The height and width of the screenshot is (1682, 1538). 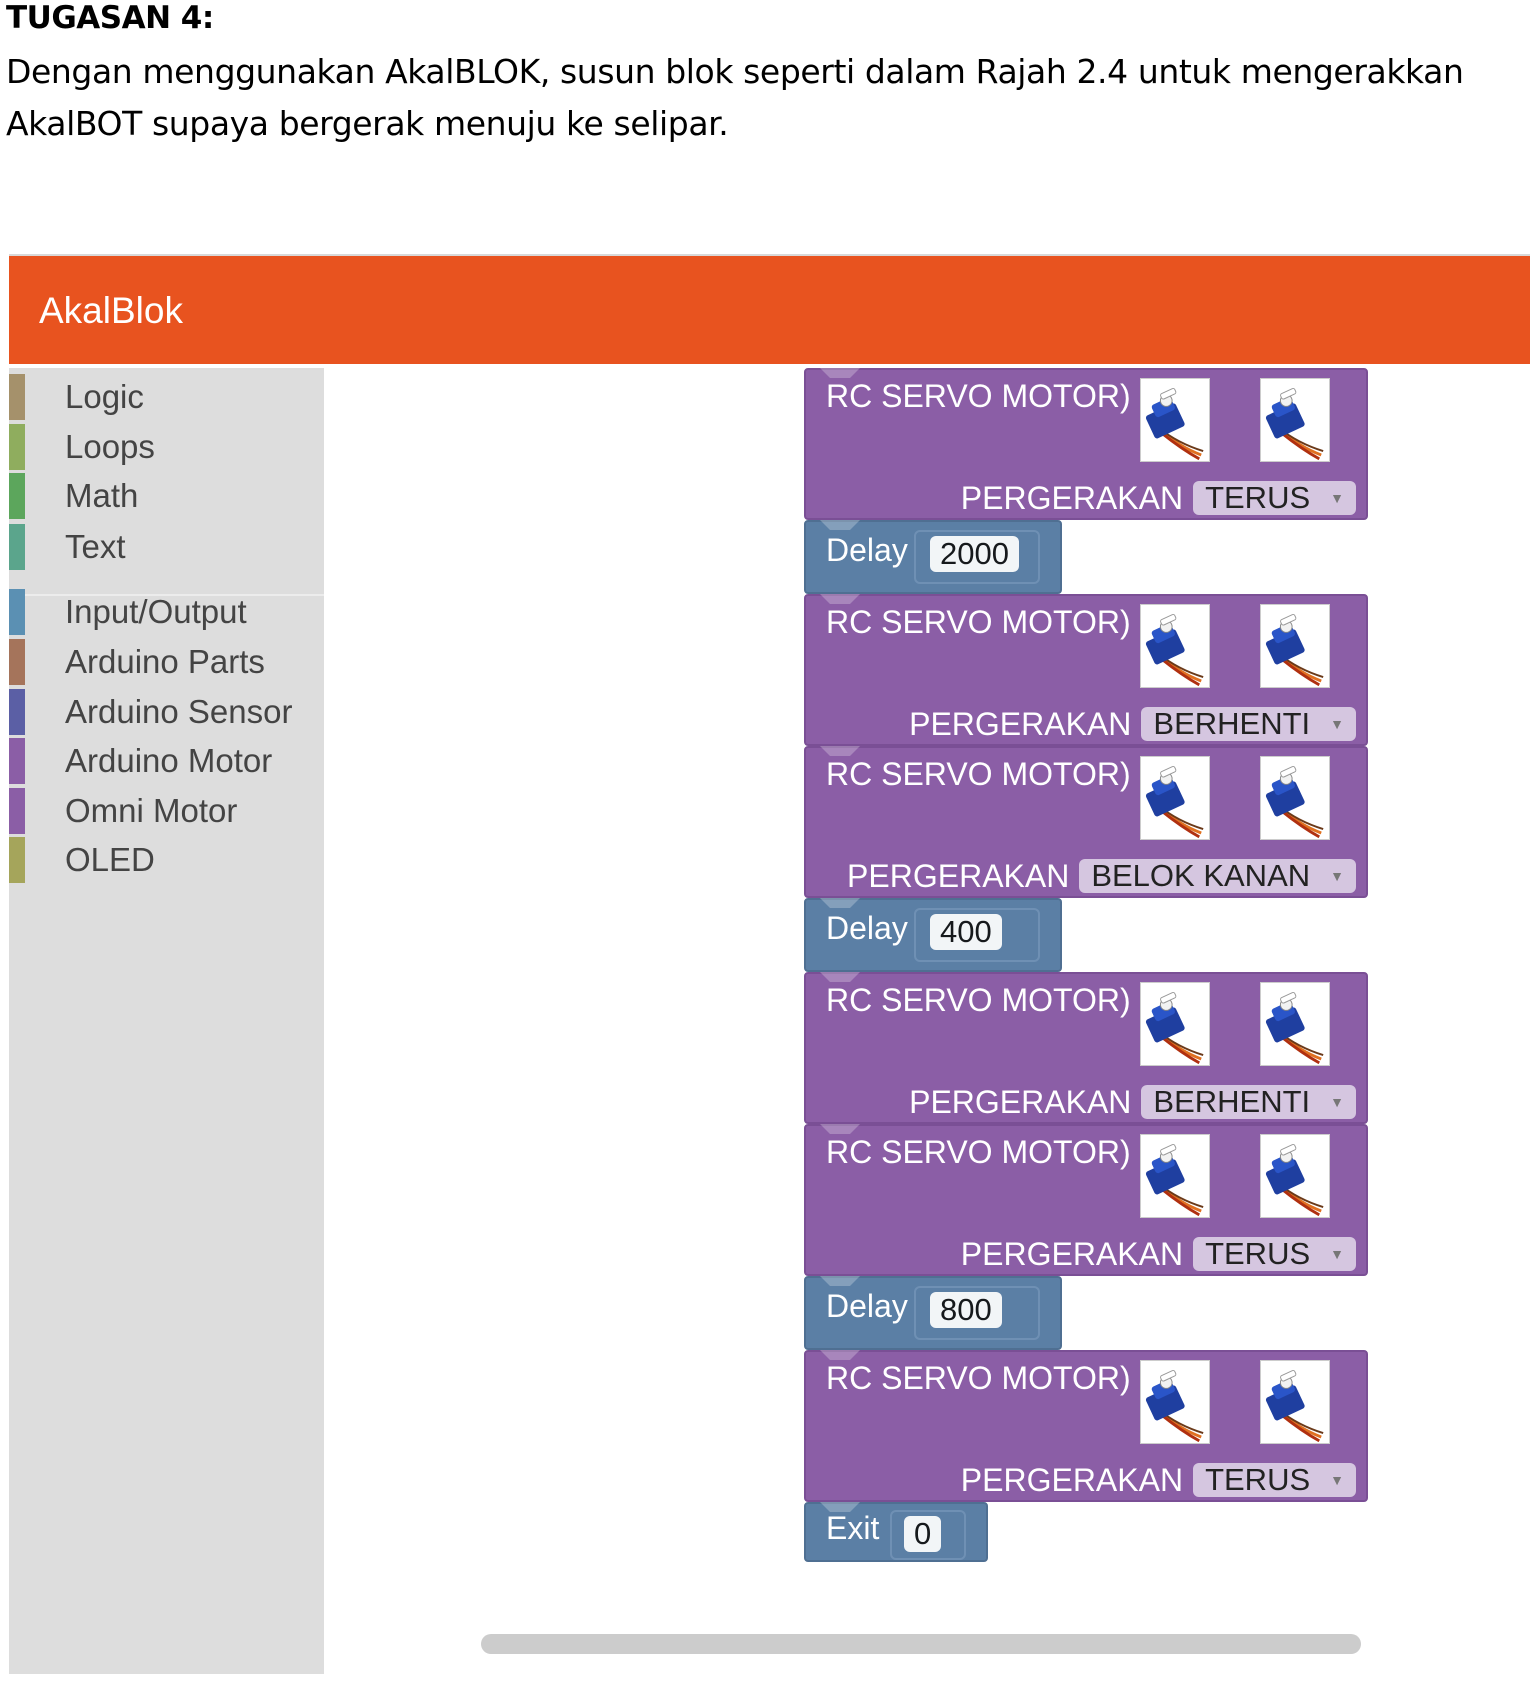 I want to click on toolbox-category-arduino-parts: Arduino Parts, so click(x=166, y=662).